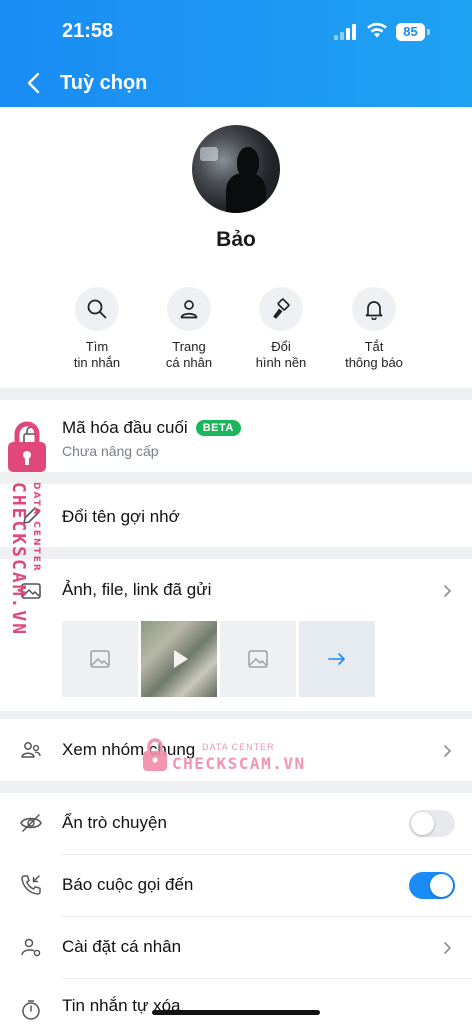 Image resolution: width=472 pixels, height=1024 pixels. What do you see at coordinates (31, 1010) in the screenshot?
I see `timer-icon` at bounding box center [31, 1010].